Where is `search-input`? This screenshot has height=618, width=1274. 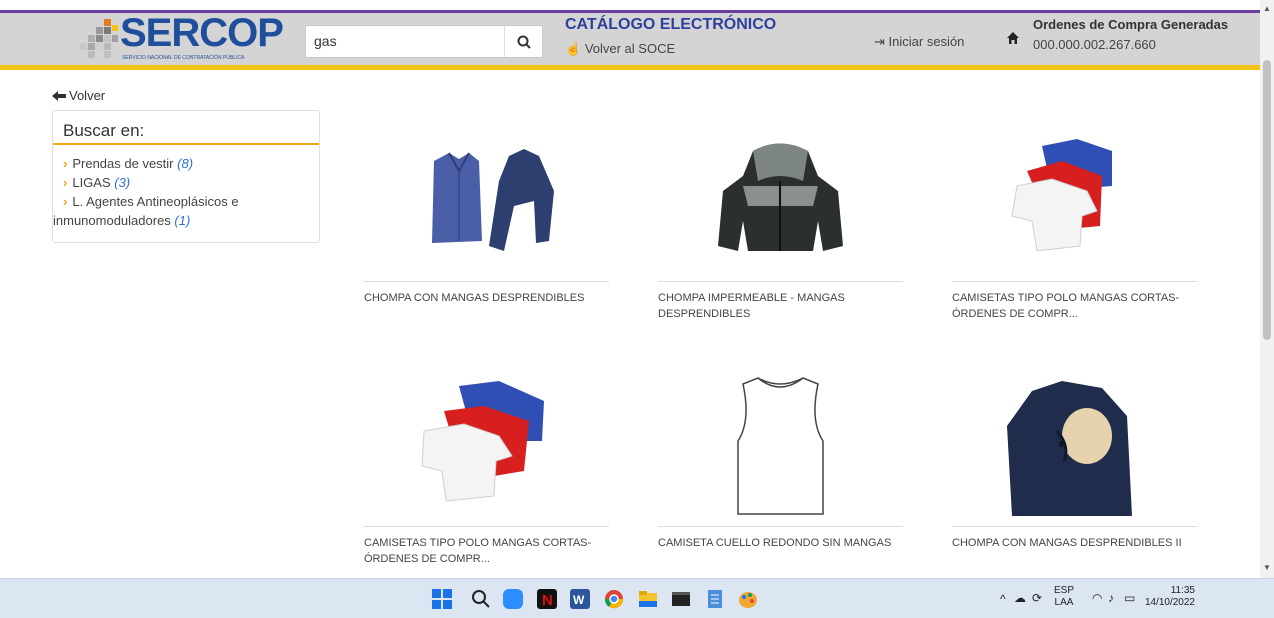
search-input is located at coordinates (409, 41).